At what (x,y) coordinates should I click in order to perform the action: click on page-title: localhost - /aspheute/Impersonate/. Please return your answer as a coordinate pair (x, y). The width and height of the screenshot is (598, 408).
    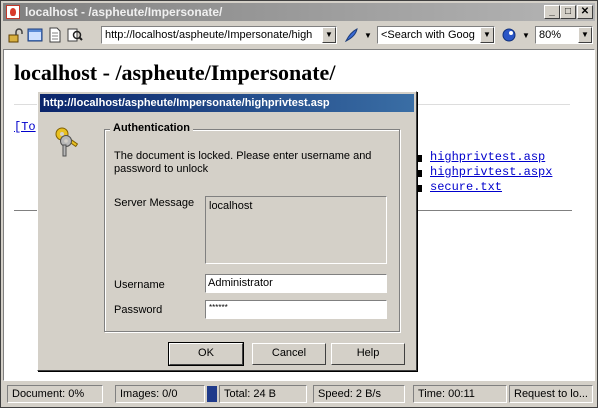
    Looking at the image, I should click on (175, 72).